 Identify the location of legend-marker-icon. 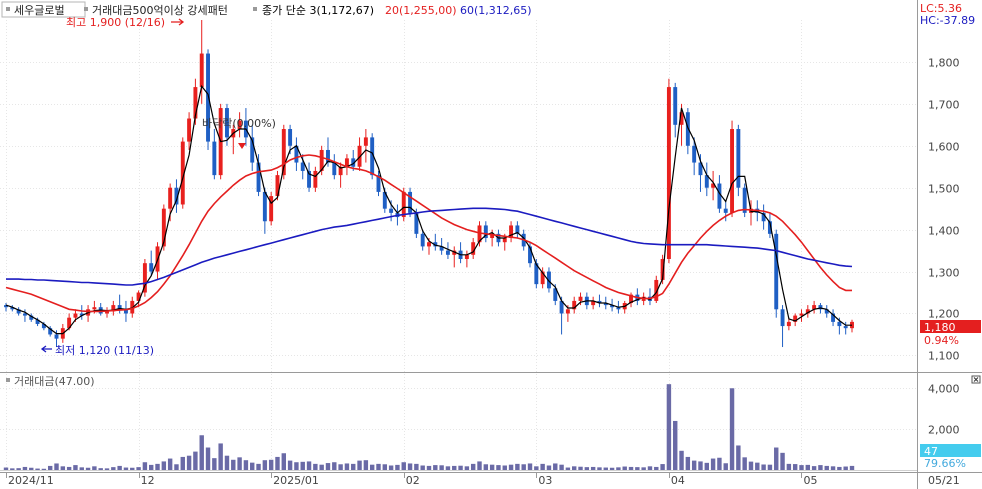
(8, 9).